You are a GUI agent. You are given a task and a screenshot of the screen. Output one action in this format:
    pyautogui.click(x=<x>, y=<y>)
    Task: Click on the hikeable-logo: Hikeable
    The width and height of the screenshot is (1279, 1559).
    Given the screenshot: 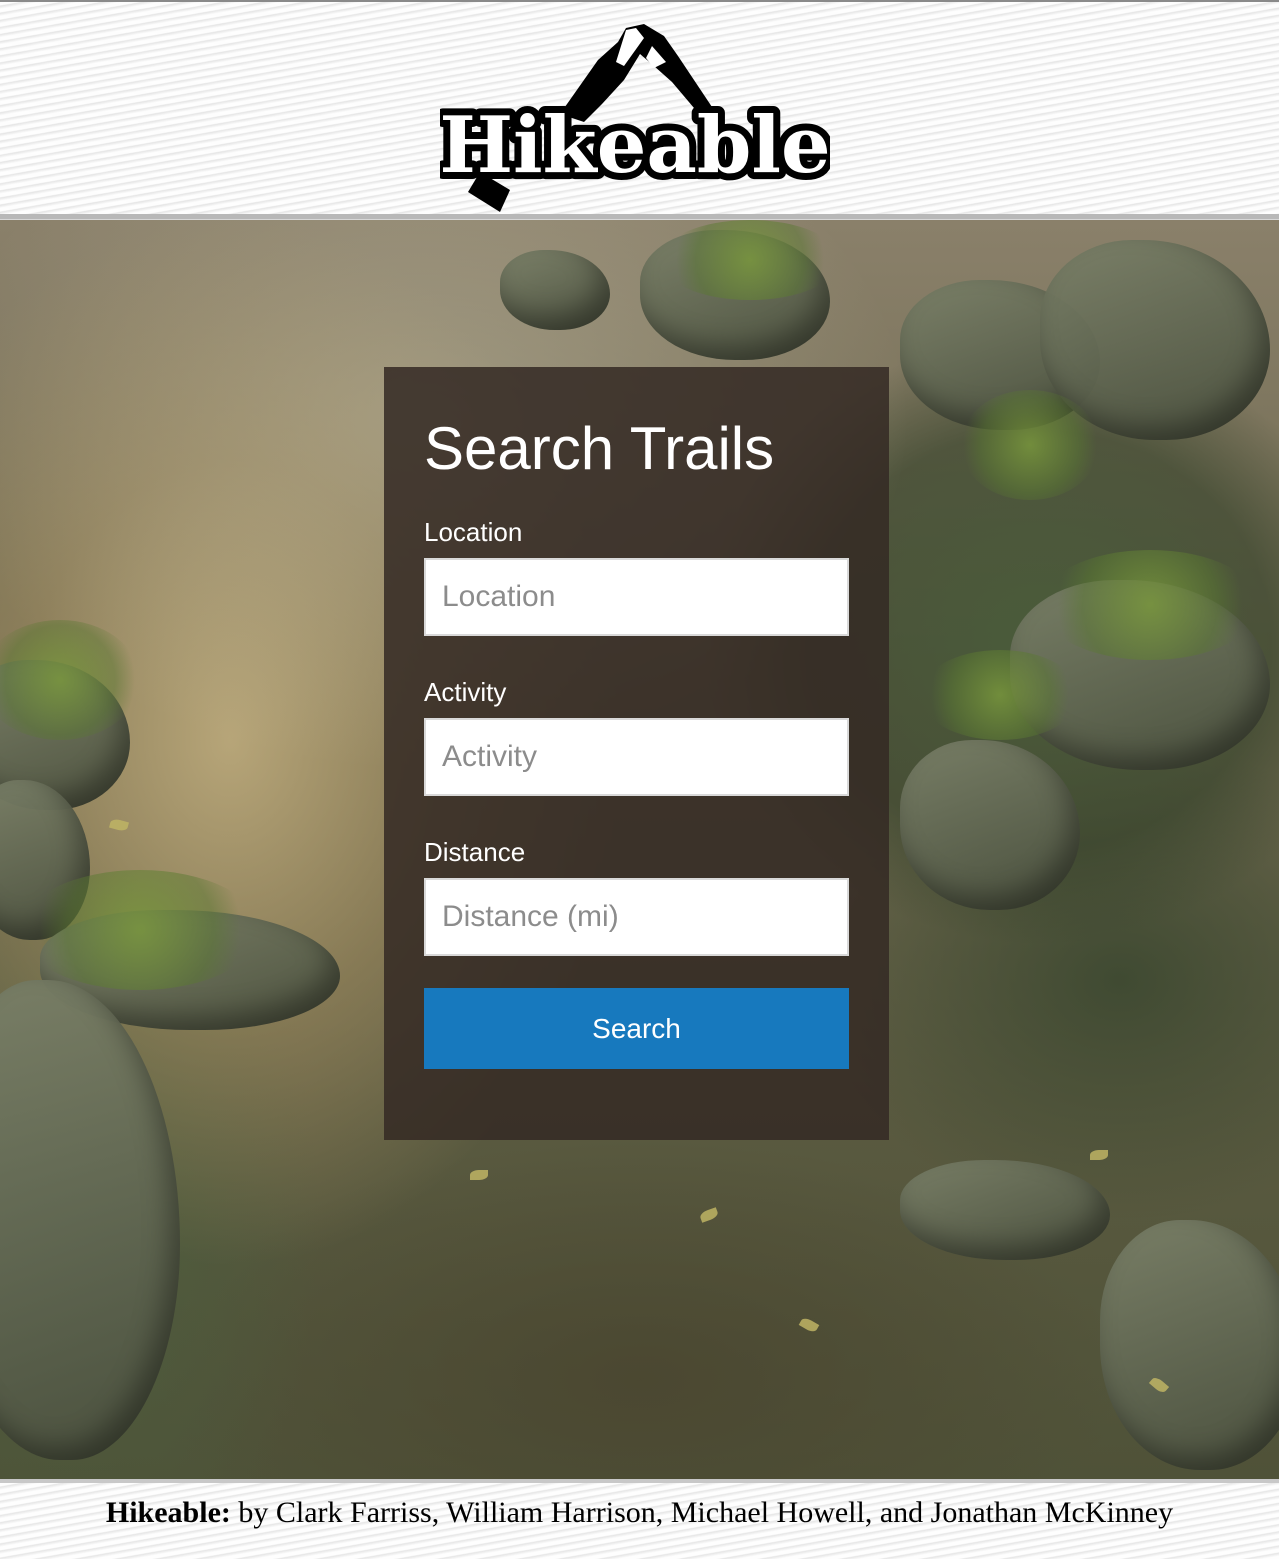 What is the action you would take?
    pyautogui.click(x=635, y=121)
    